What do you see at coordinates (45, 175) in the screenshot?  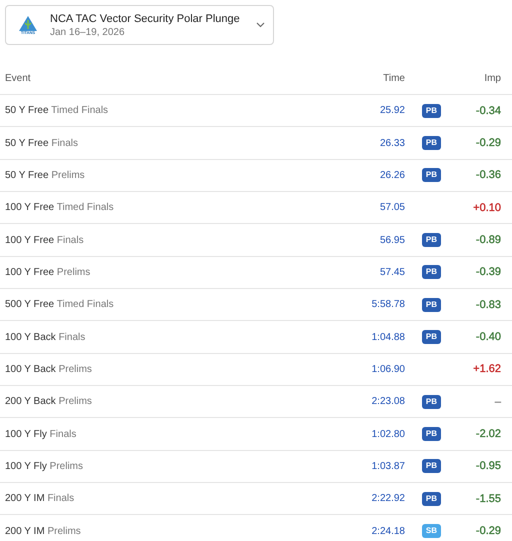 I see `event-cell-text: 50 Y Free Prelims` at bounding box center [45, 175].